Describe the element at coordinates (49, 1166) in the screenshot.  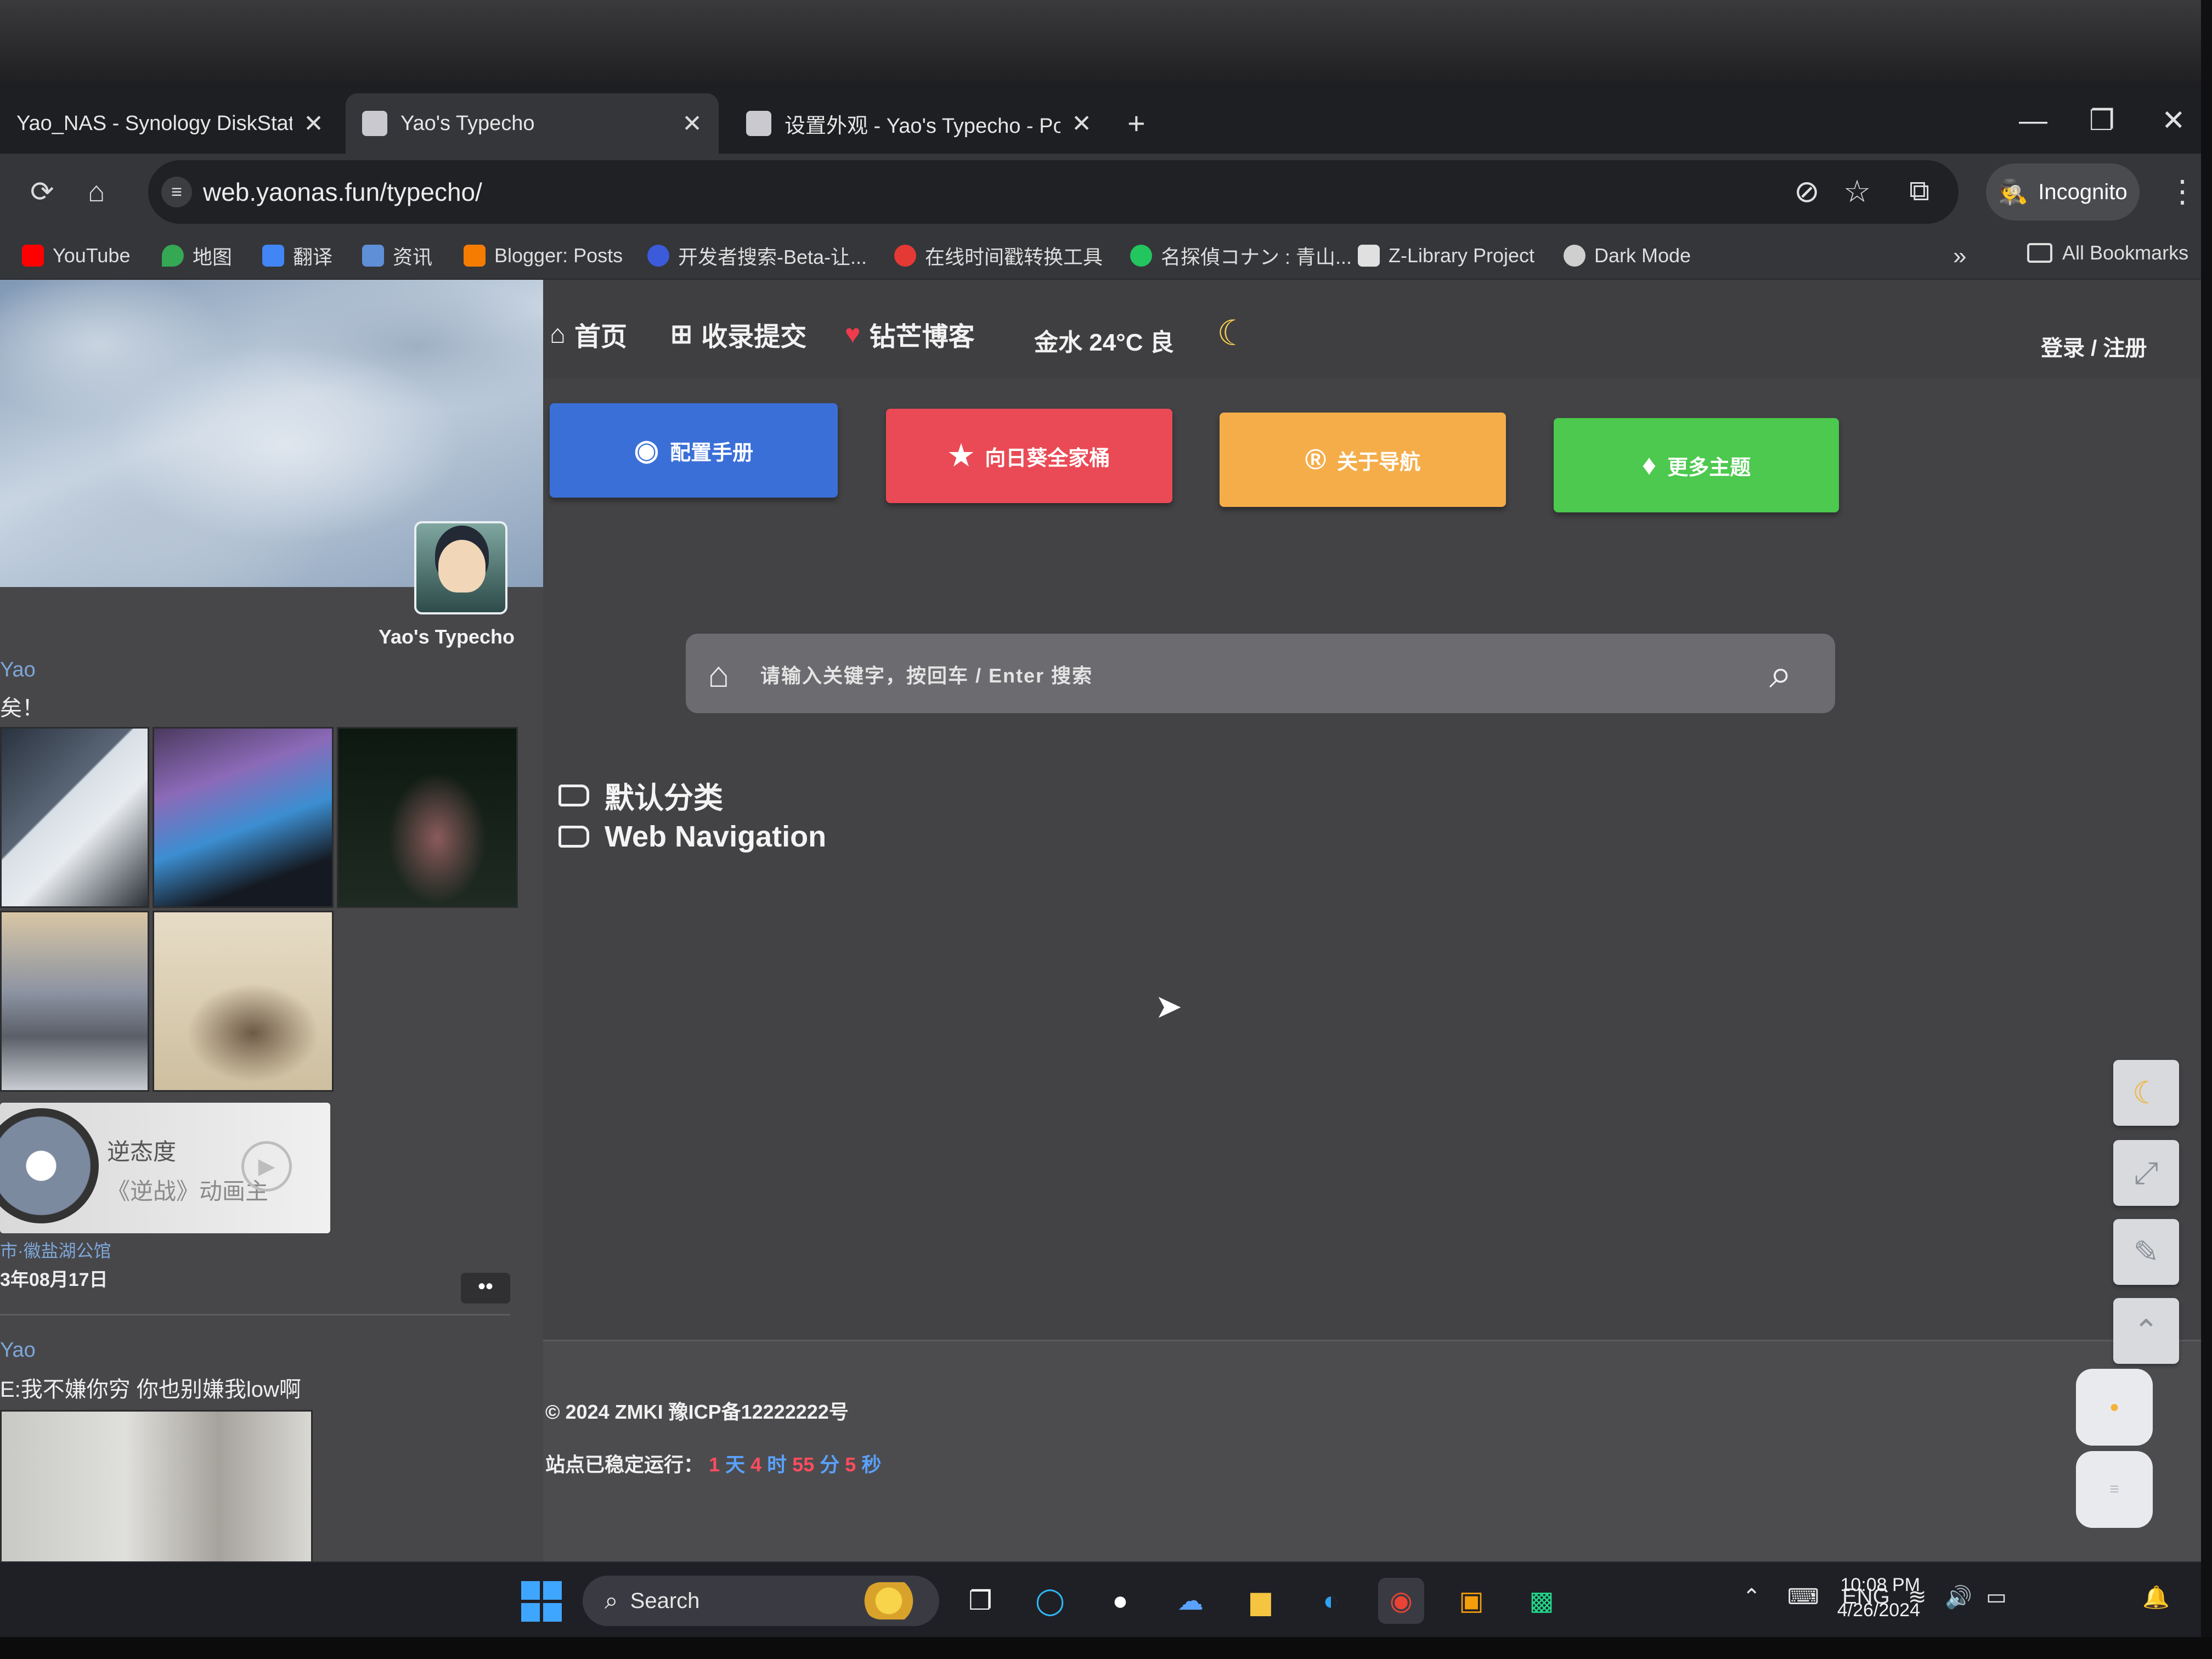
I see `album-cover` at that location.